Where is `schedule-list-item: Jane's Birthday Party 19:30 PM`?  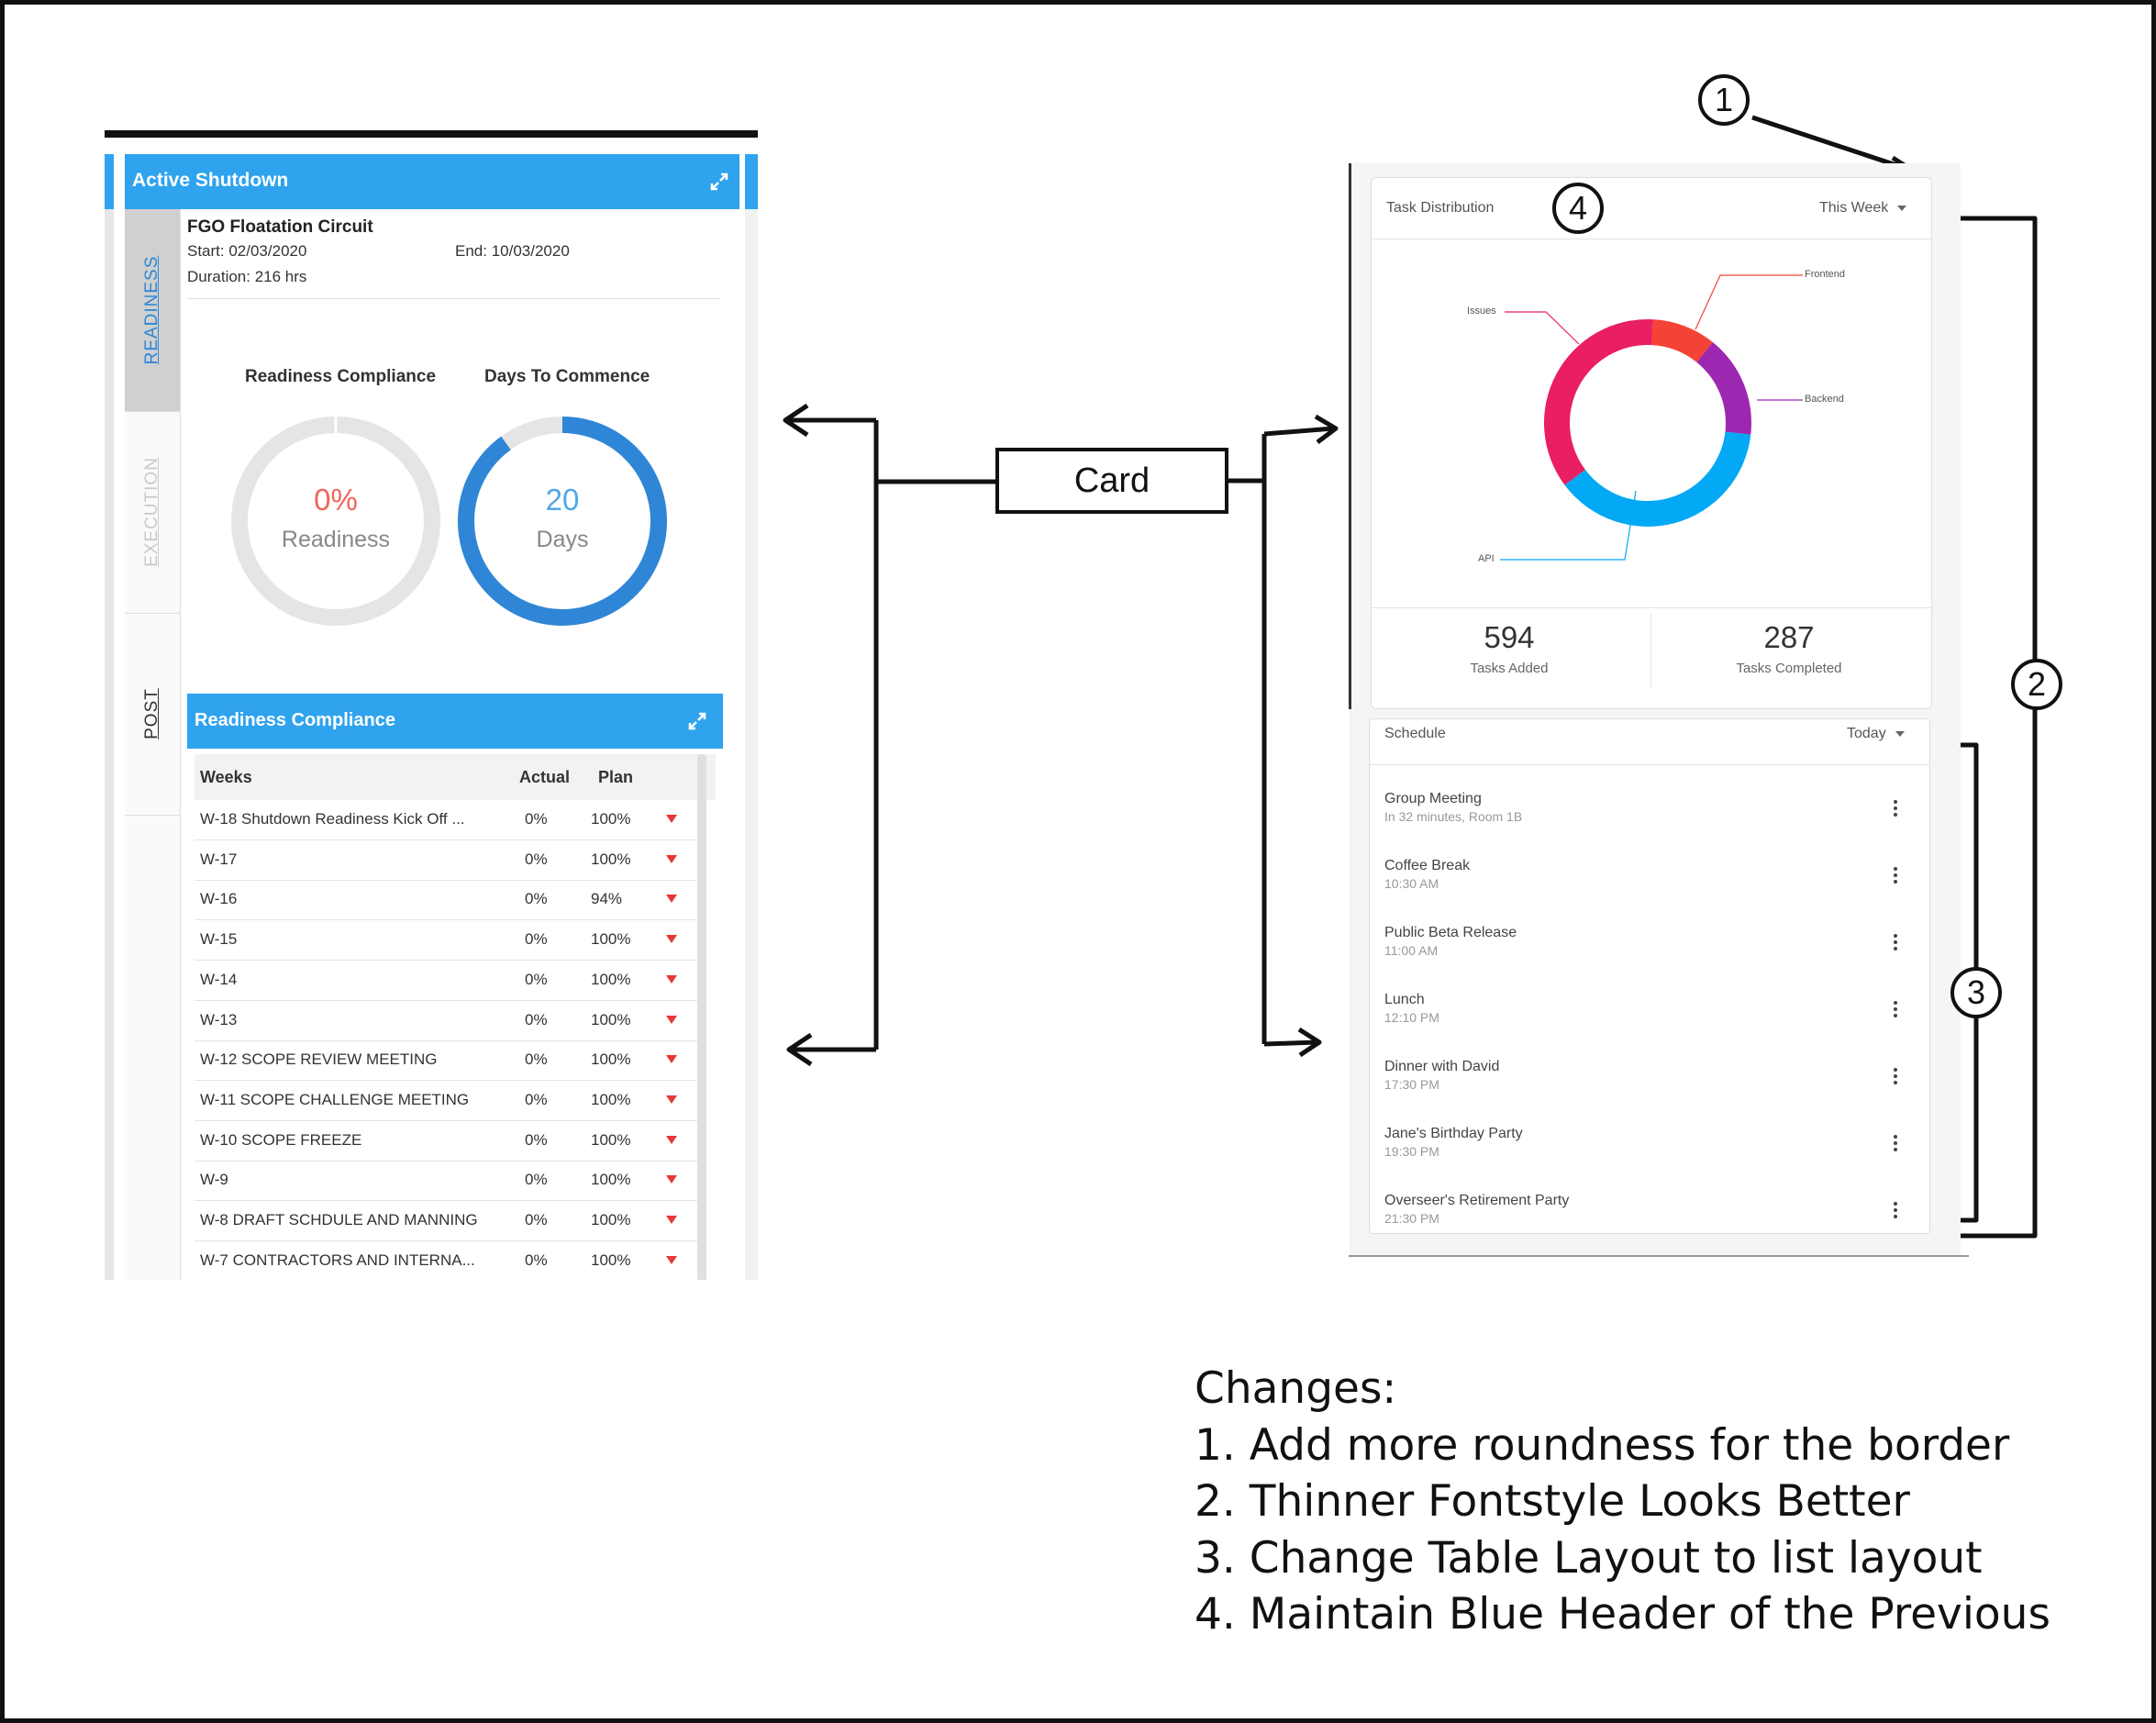
schedule-list-item: Jane's Birthday Party 19:30 PM is located at coordinates (1651, 1158).